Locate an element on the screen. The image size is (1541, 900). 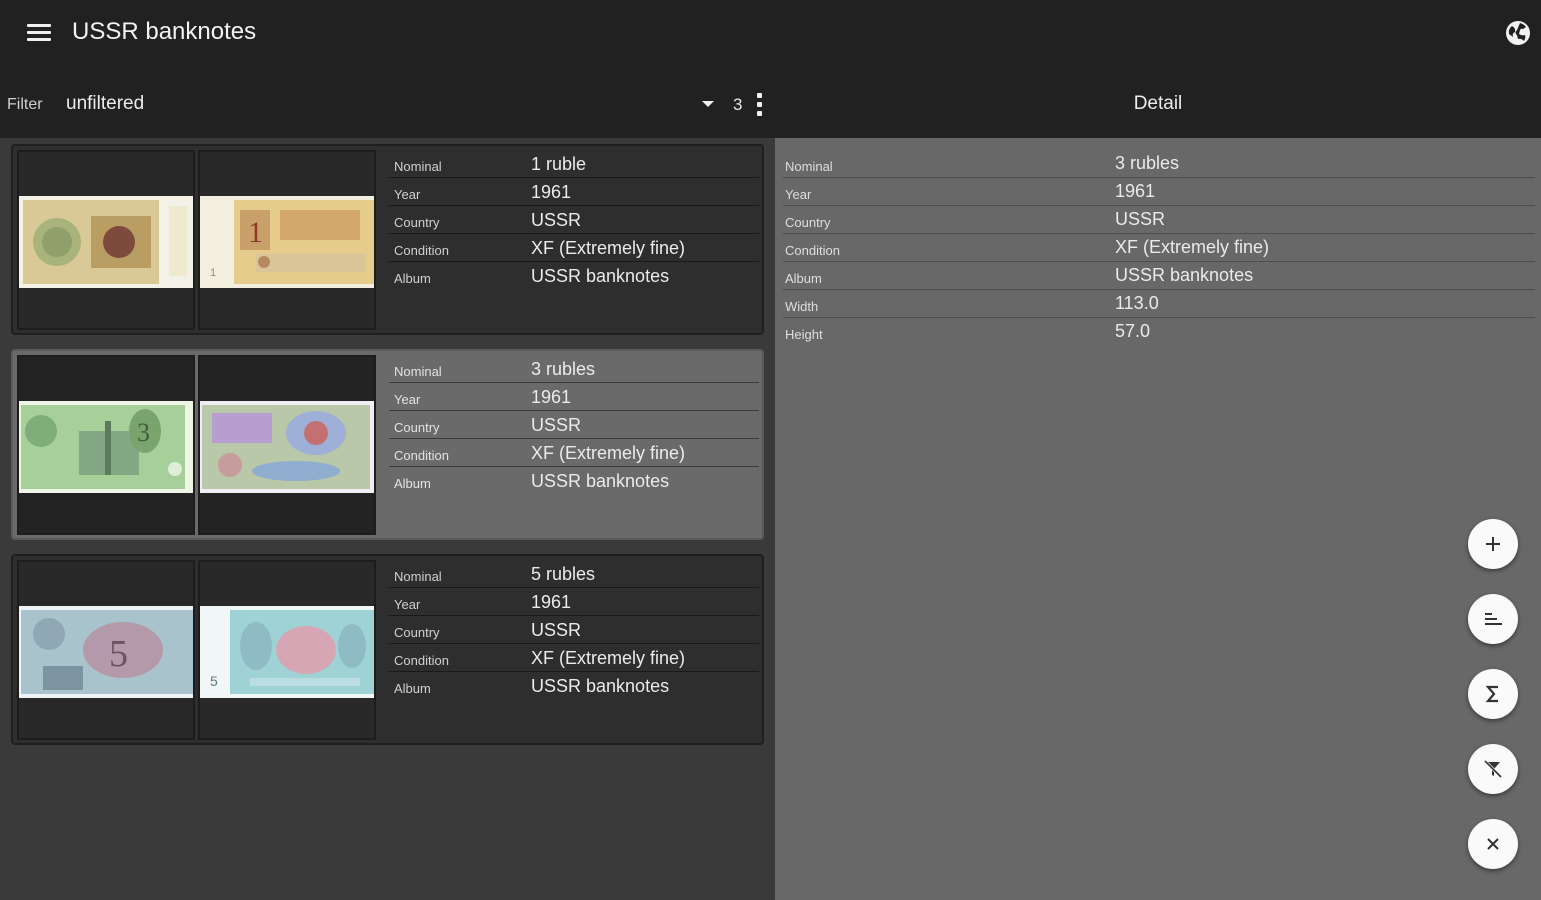
filter-off-icon is located at coordinates (1493, 769).